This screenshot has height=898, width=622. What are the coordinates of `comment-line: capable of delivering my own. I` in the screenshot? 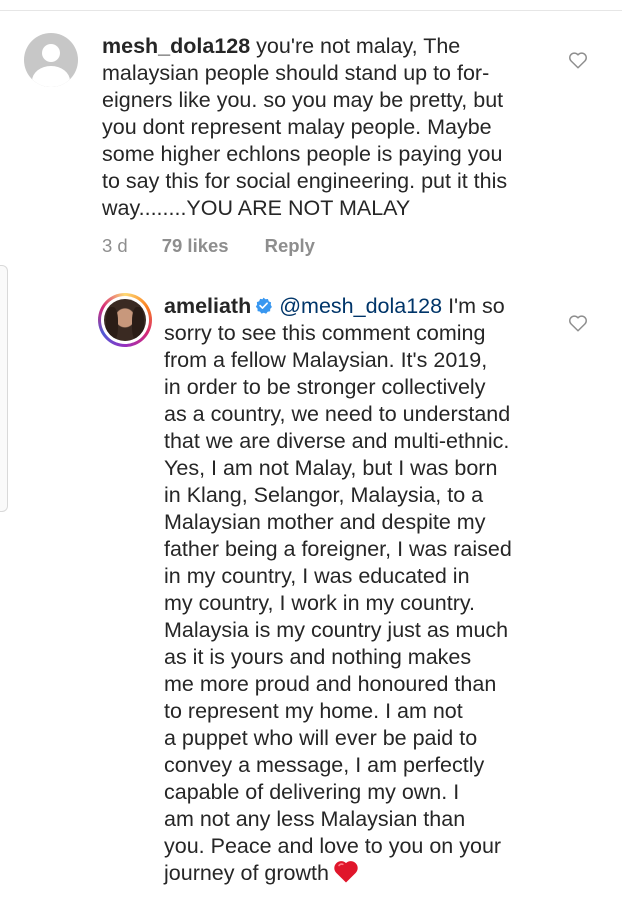 It's located at (312, 792).